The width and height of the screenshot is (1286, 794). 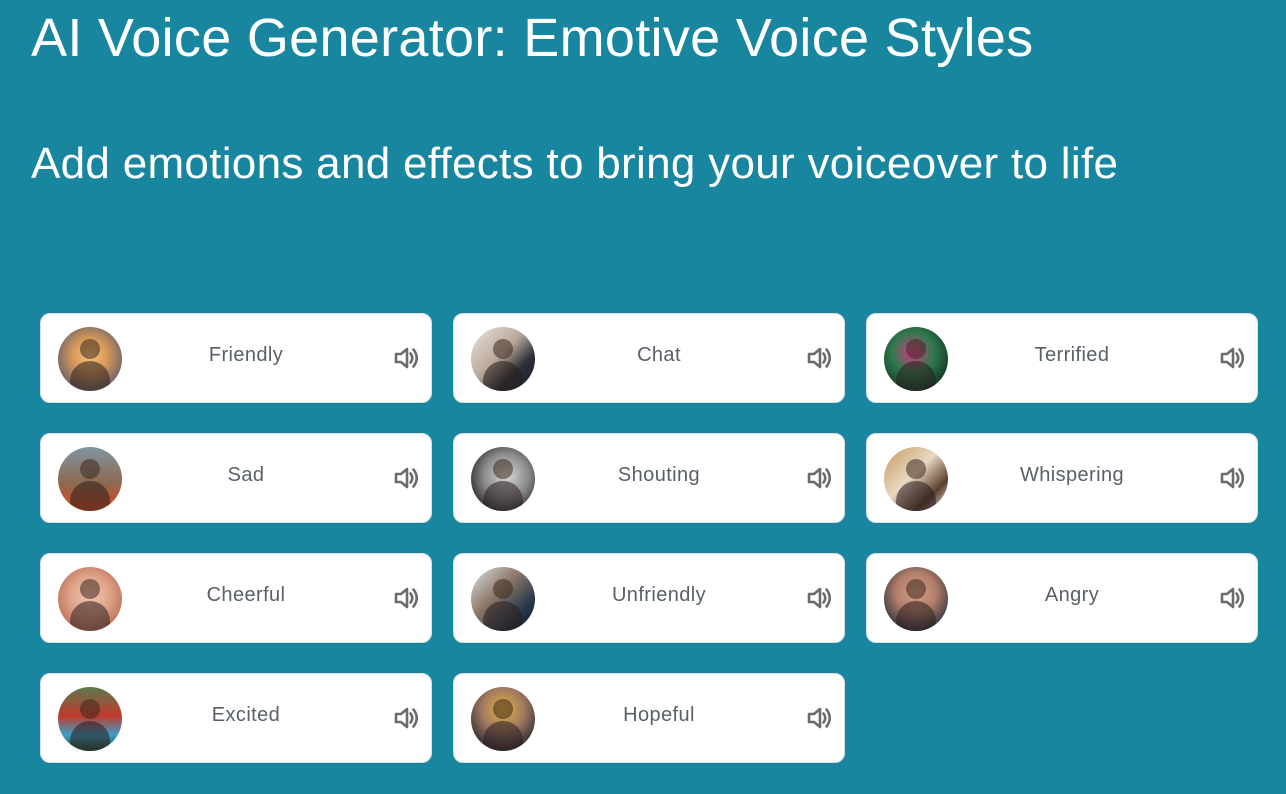 I want to click on voice-style-card-friendly: Friendly, so click(x=236, y=358).